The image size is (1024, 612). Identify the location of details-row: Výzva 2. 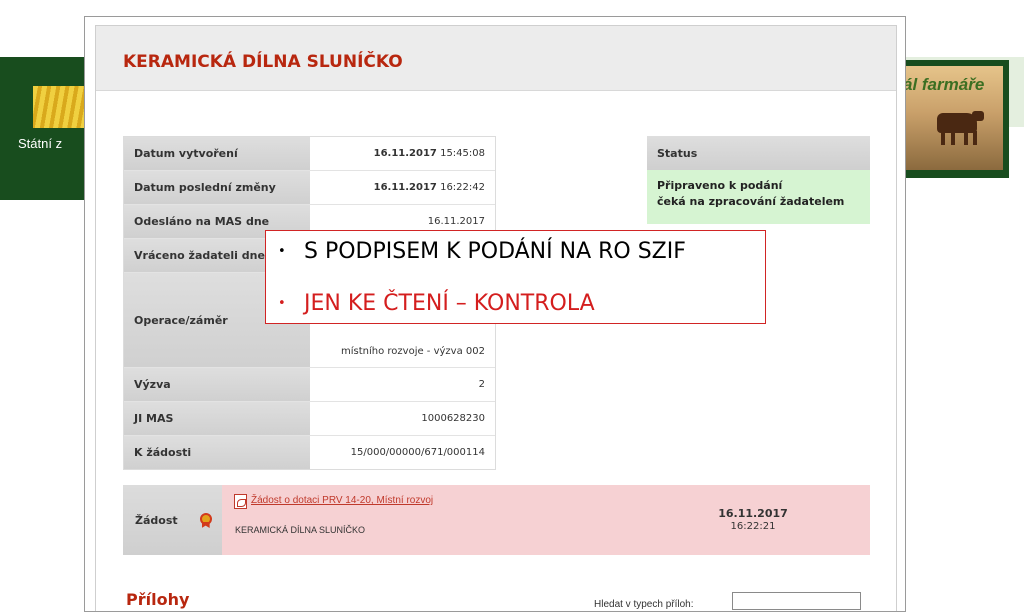
(309, 385).